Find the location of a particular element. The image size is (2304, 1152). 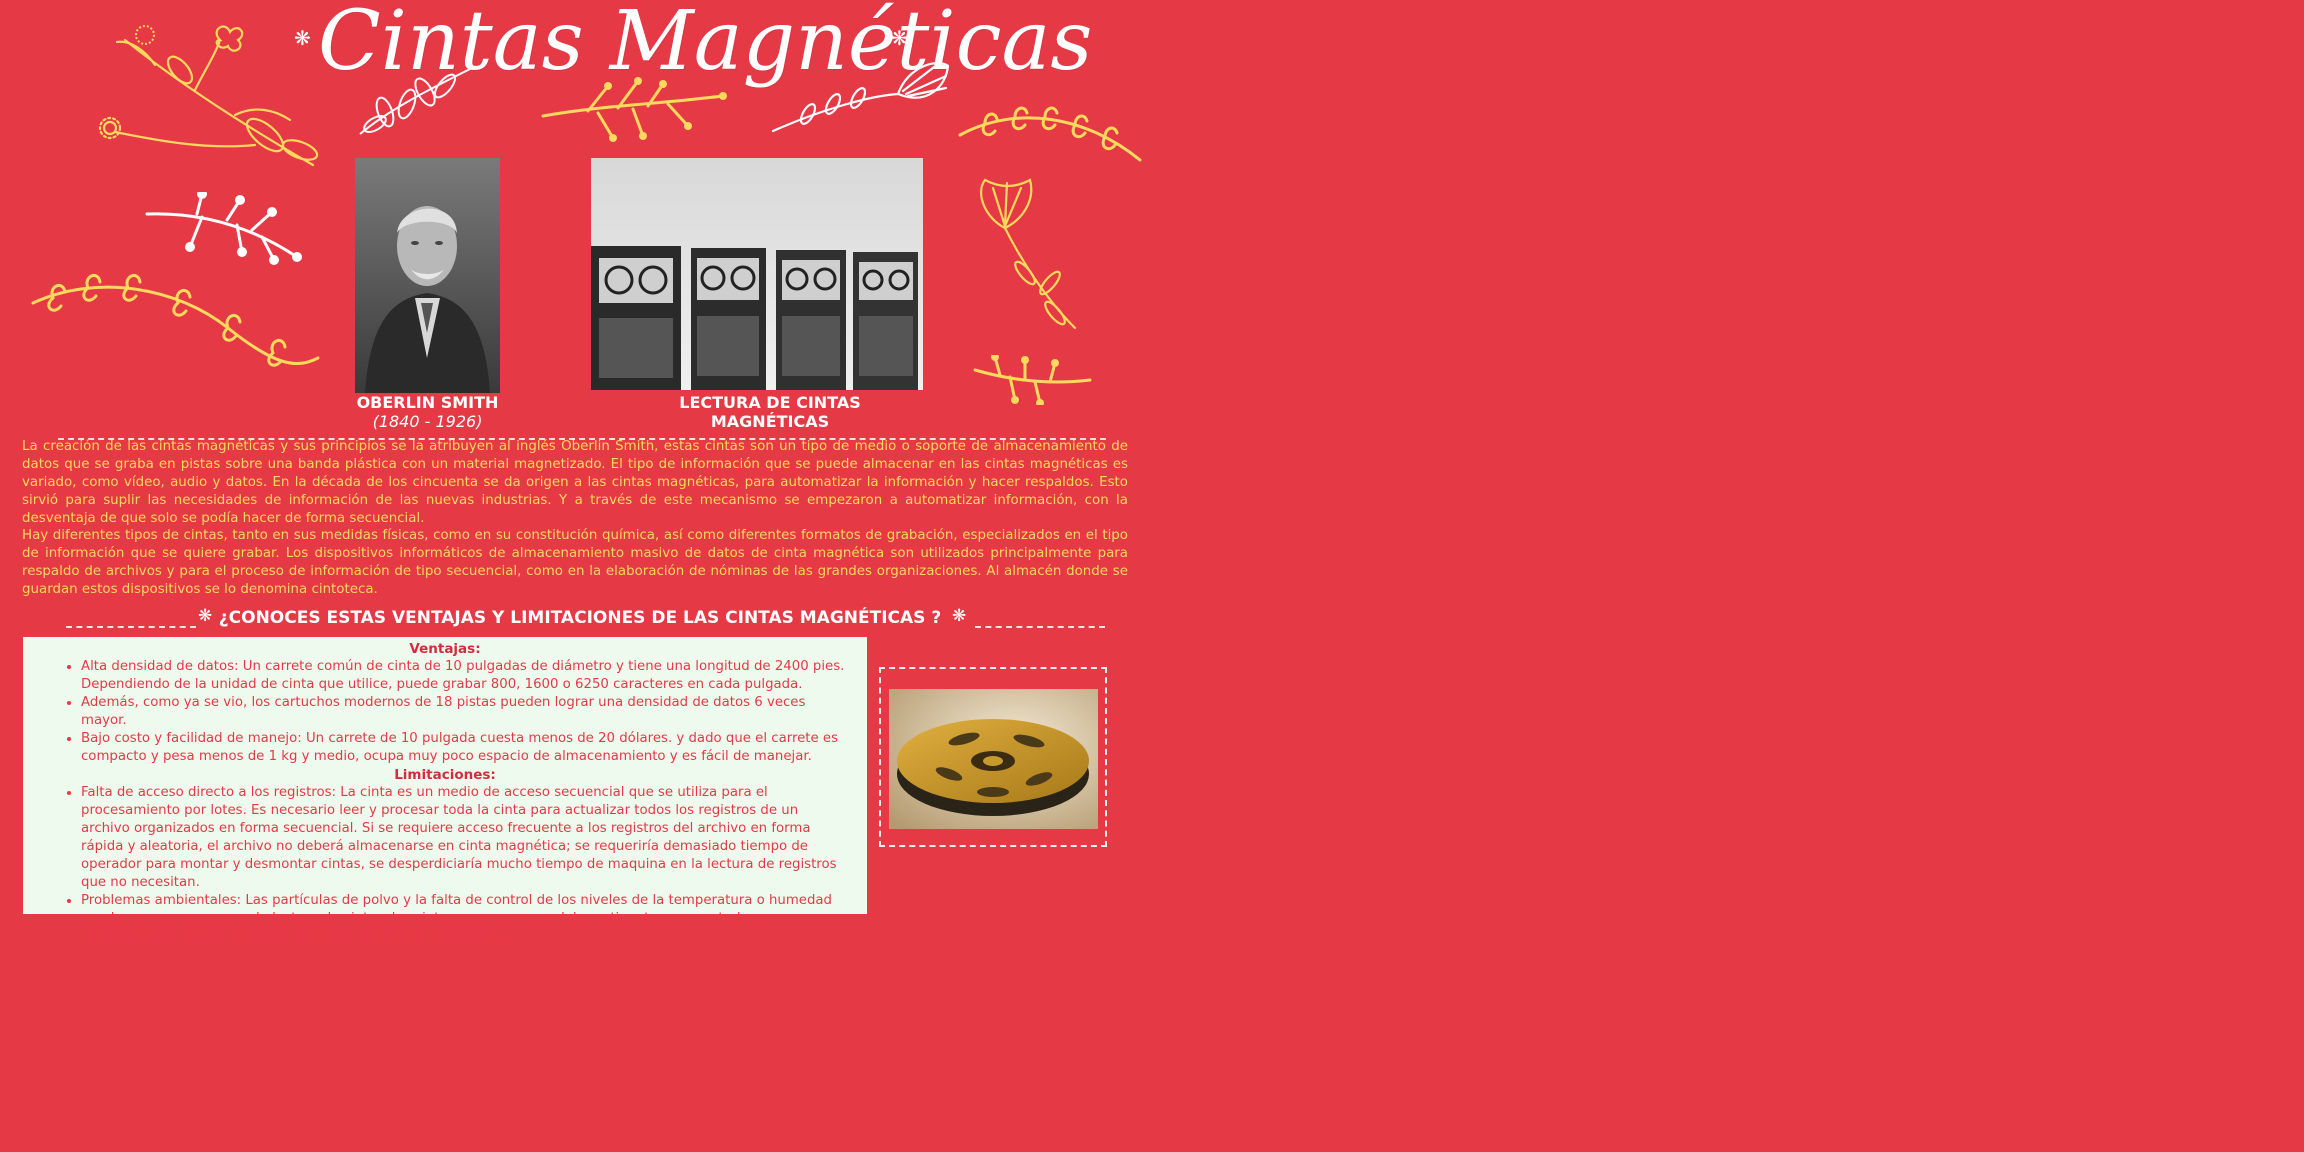

oberlin-smith-photo is located at coordinates (427, 275).